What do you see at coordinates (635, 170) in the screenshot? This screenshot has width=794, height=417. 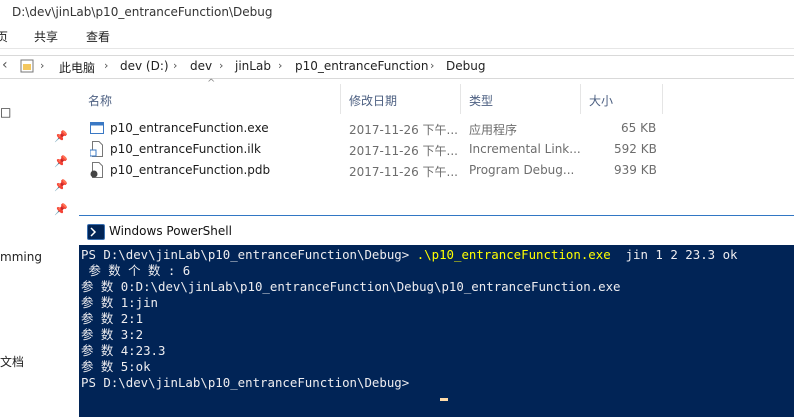 I see `file-size: 939 KB` at bounding box center [635, 170].